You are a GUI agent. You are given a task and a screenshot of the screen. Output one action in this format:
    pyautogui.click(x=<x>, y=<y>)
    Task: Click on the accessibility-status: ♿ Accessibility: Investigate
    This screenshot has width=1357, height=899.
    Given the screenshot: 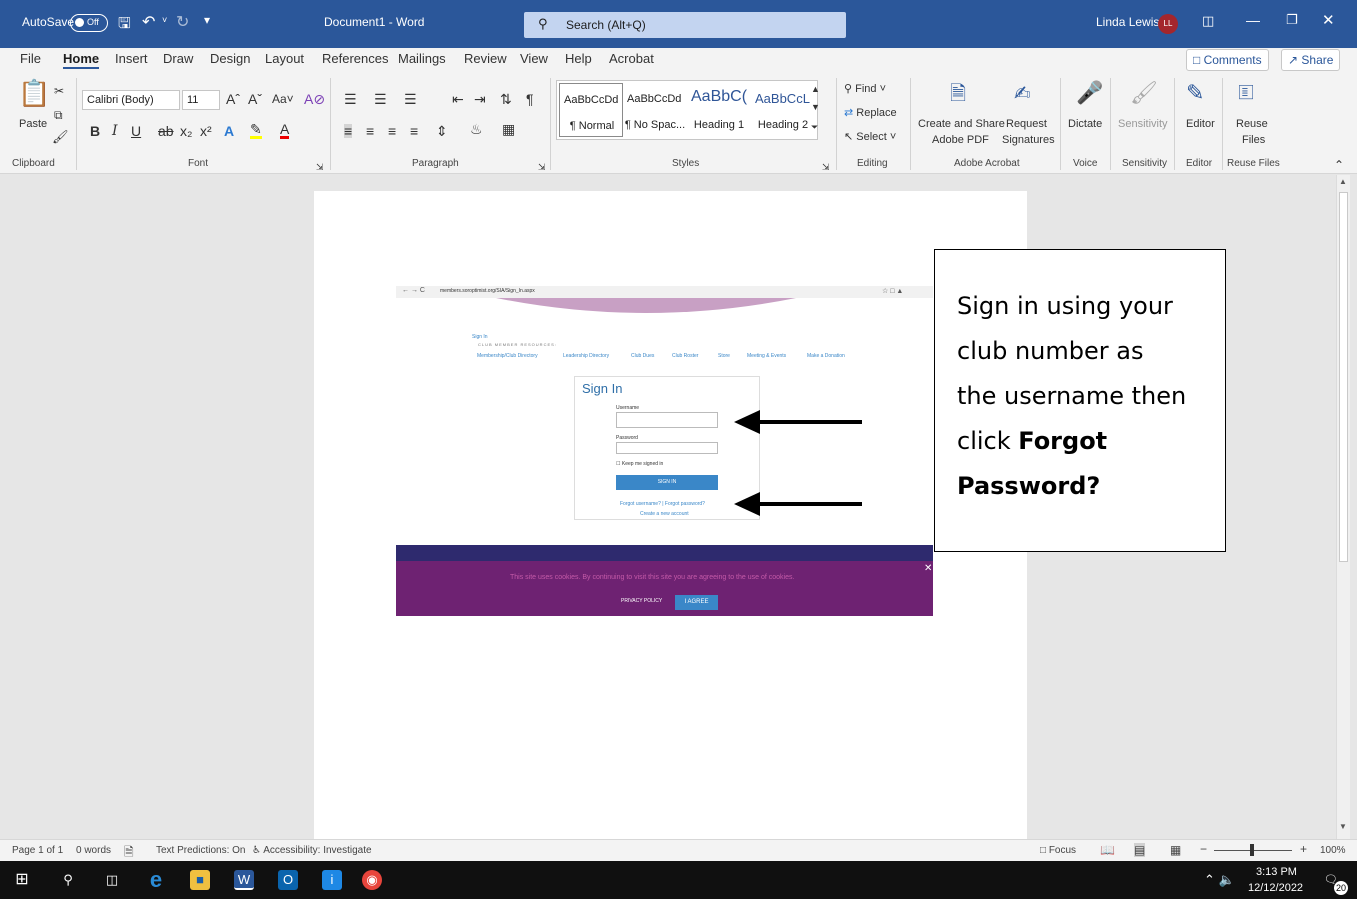 What is the action you would take?
    pyautogui.click(x=312, y=850)
    